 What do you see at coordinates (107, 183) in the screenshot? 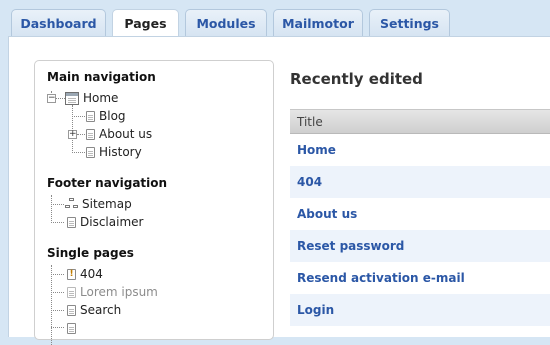
I see `footer-navigation-title: Footer navigation` at bounding box center [107, 183].